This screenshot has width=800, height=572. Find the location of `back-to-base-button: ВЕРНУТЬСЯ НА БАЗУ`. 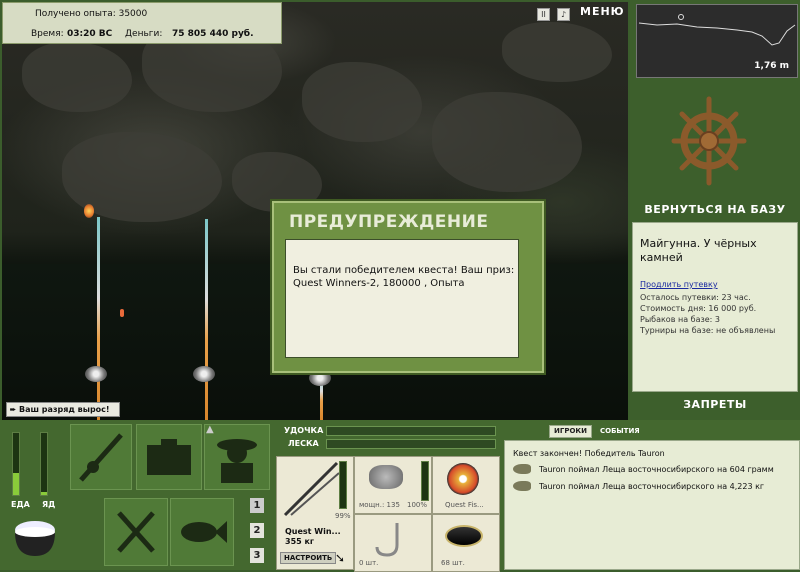

back-to-base-button: ВЕРНУТЬСЯ НА БАЗУ is located at coordinates (715, 209).